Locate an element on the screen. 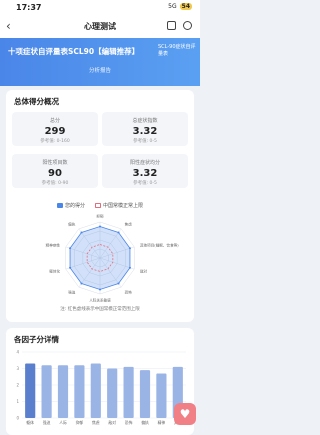 The width and height of the screenshot is (320, 435). bar-y-tick: 4 is located at coordinates (17, 352).